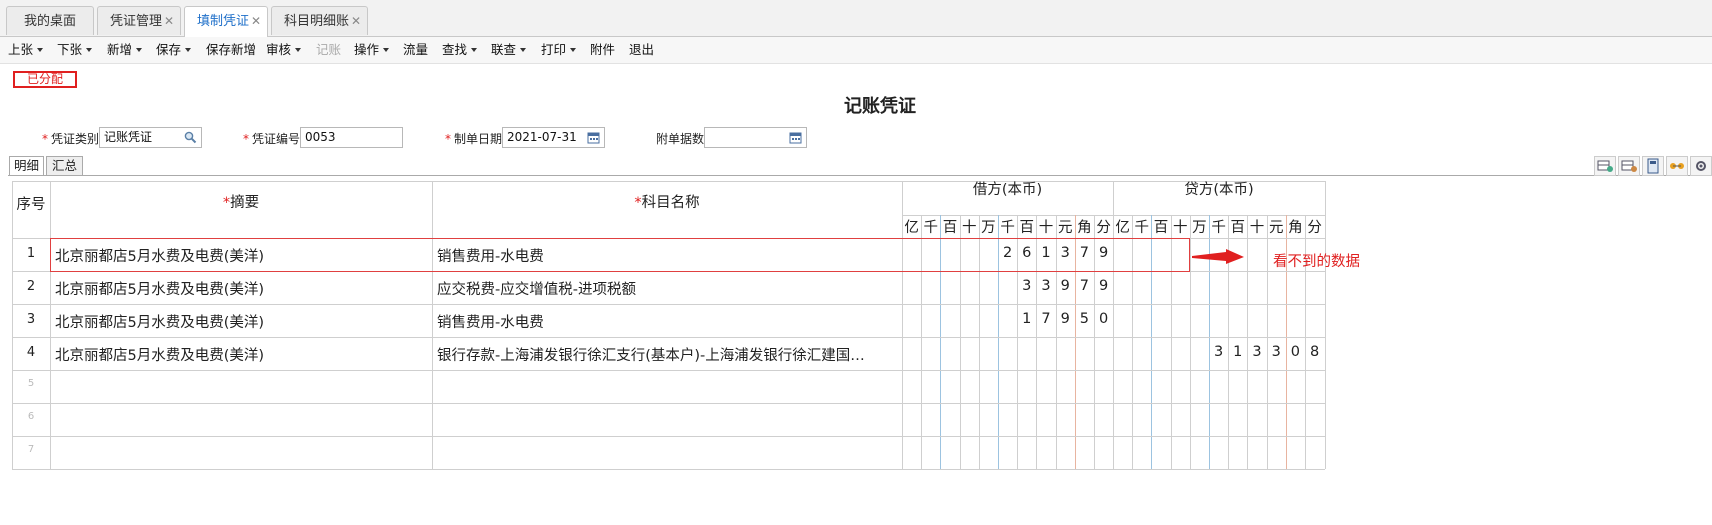 Image resolution: width=1712 pixels, height=525 pixels. I want to click on search-icon, so click(190, 137).